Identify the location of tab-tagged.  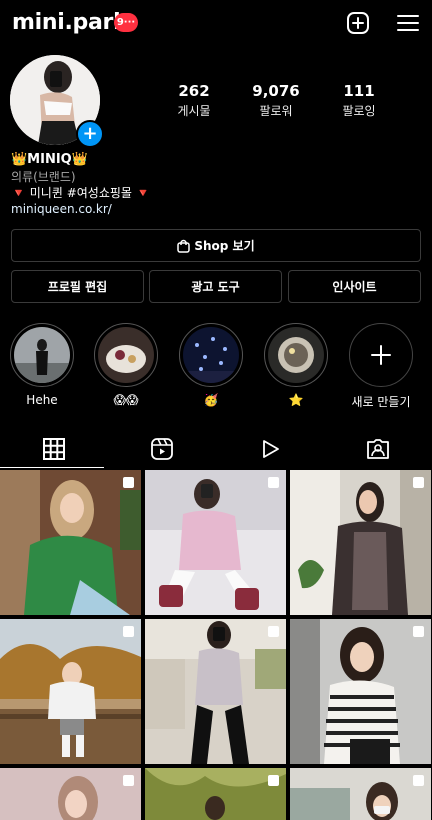
(378, 449).